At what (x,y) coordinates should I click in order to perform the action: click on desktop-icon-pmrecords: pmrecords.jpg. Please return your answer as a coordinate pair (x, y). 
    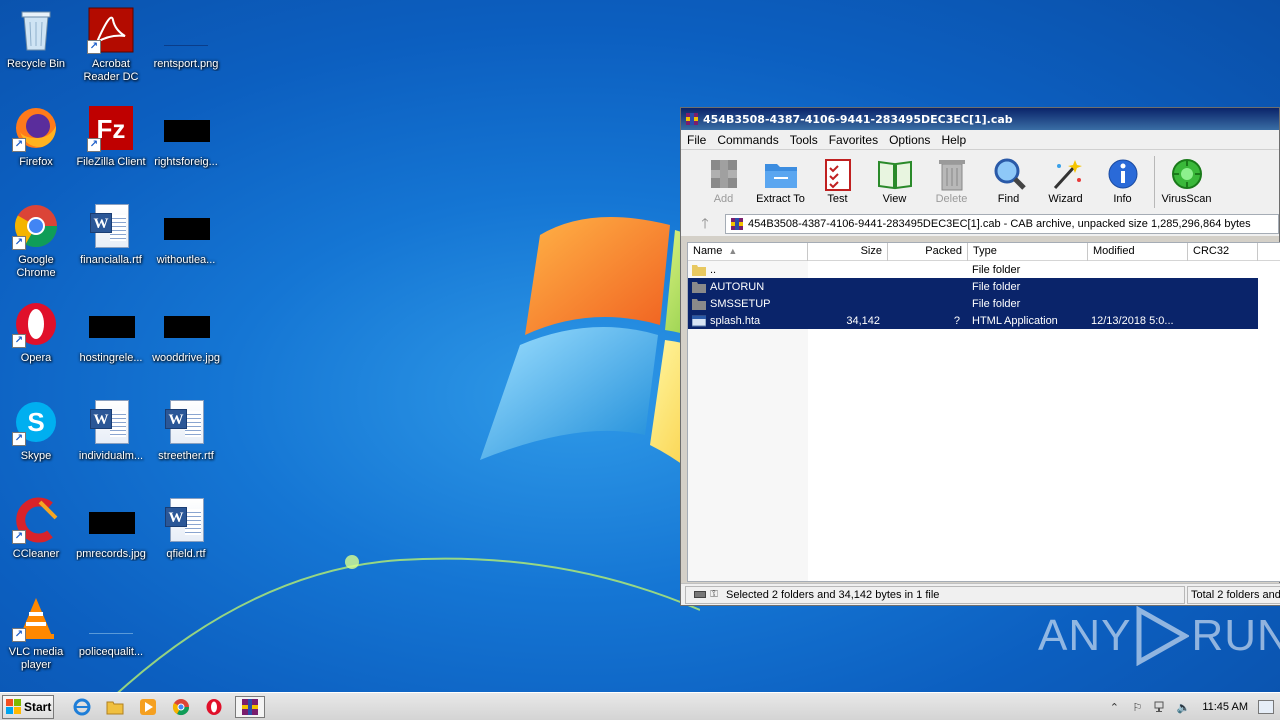
    Looking at the image, I should click on (111, 537).